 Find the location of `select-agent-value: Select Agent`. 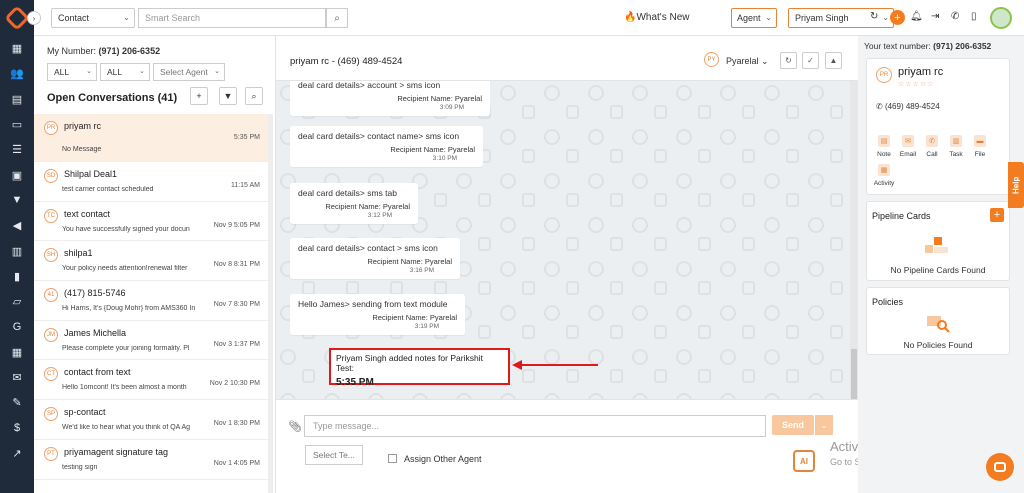

select-agent-value: Select Agent is located at coordinates (184, 72).